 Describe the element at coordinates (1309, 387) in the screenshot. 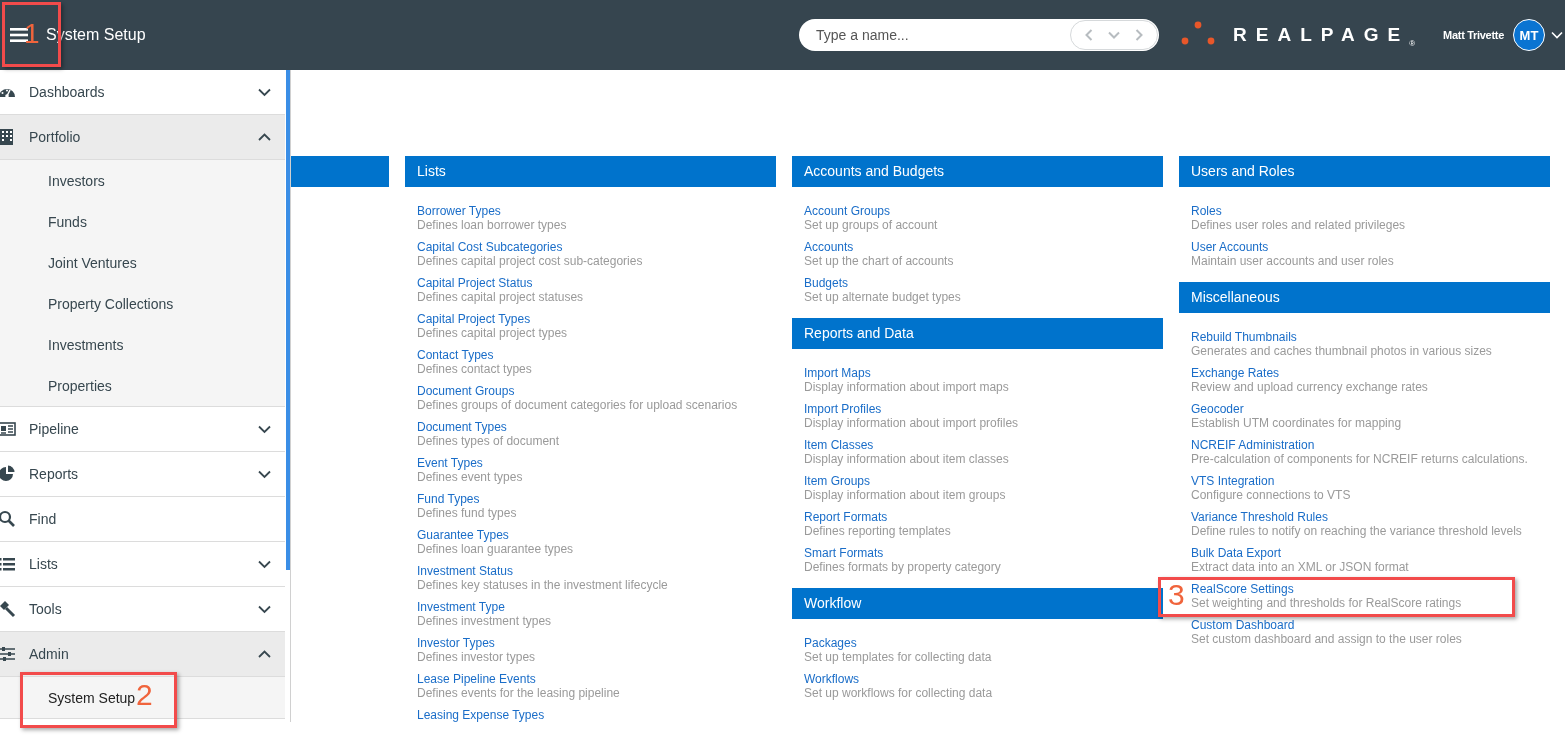

I see `link-description: Review and upload currency exchange rates` at that location.